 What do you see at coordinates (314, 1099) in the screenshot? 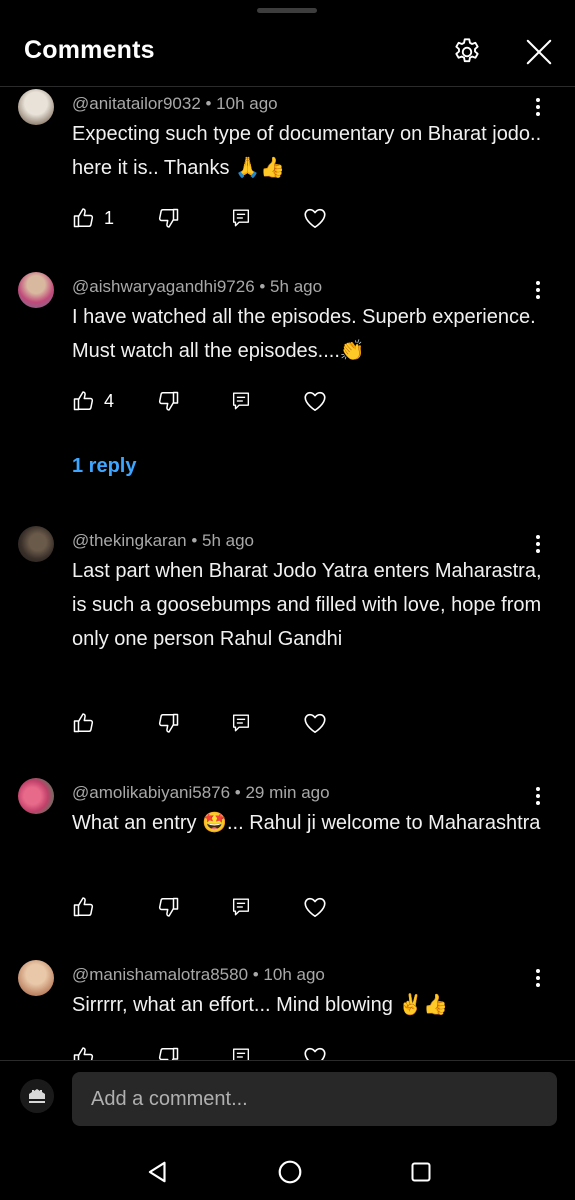
I see `add-comment-input` at bounding box center [314, 1099].